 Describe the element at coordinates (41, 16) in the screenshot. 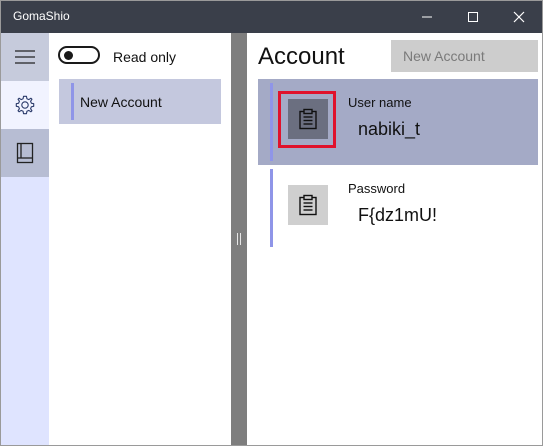

I see `app-title: GomaShio` at that location.